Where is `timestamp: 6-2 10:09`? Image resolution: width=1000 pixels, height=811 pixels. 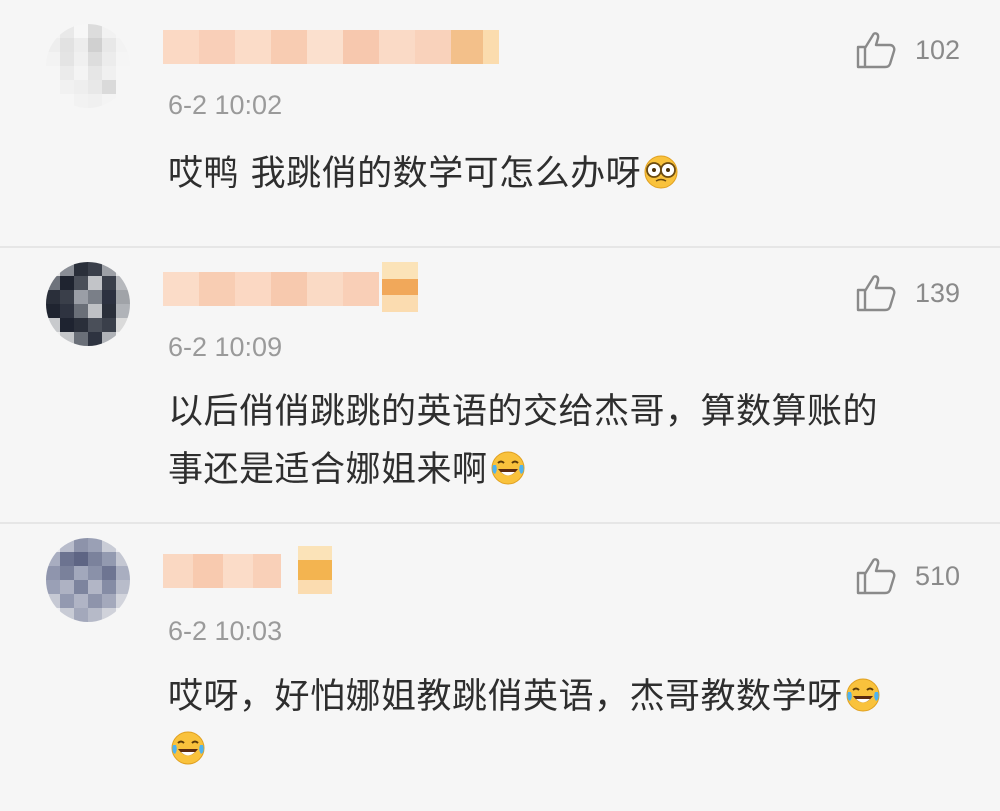 timestamp: 6-2 10:09 is located at coordinates (225, 347).